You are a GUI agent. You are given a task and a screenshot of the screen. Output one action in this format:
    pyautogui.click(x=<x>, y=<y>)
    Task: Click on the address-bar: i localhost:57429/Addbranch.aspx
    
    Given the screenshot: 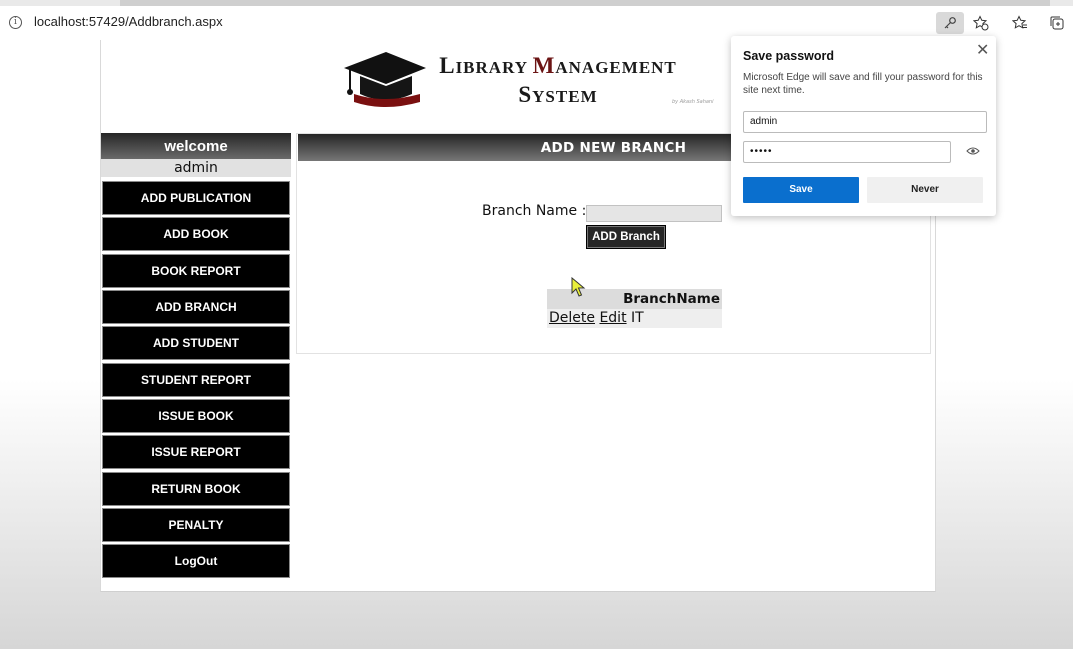 What is the action you would take?
    pyautogui.click(x=536, y=22)
    